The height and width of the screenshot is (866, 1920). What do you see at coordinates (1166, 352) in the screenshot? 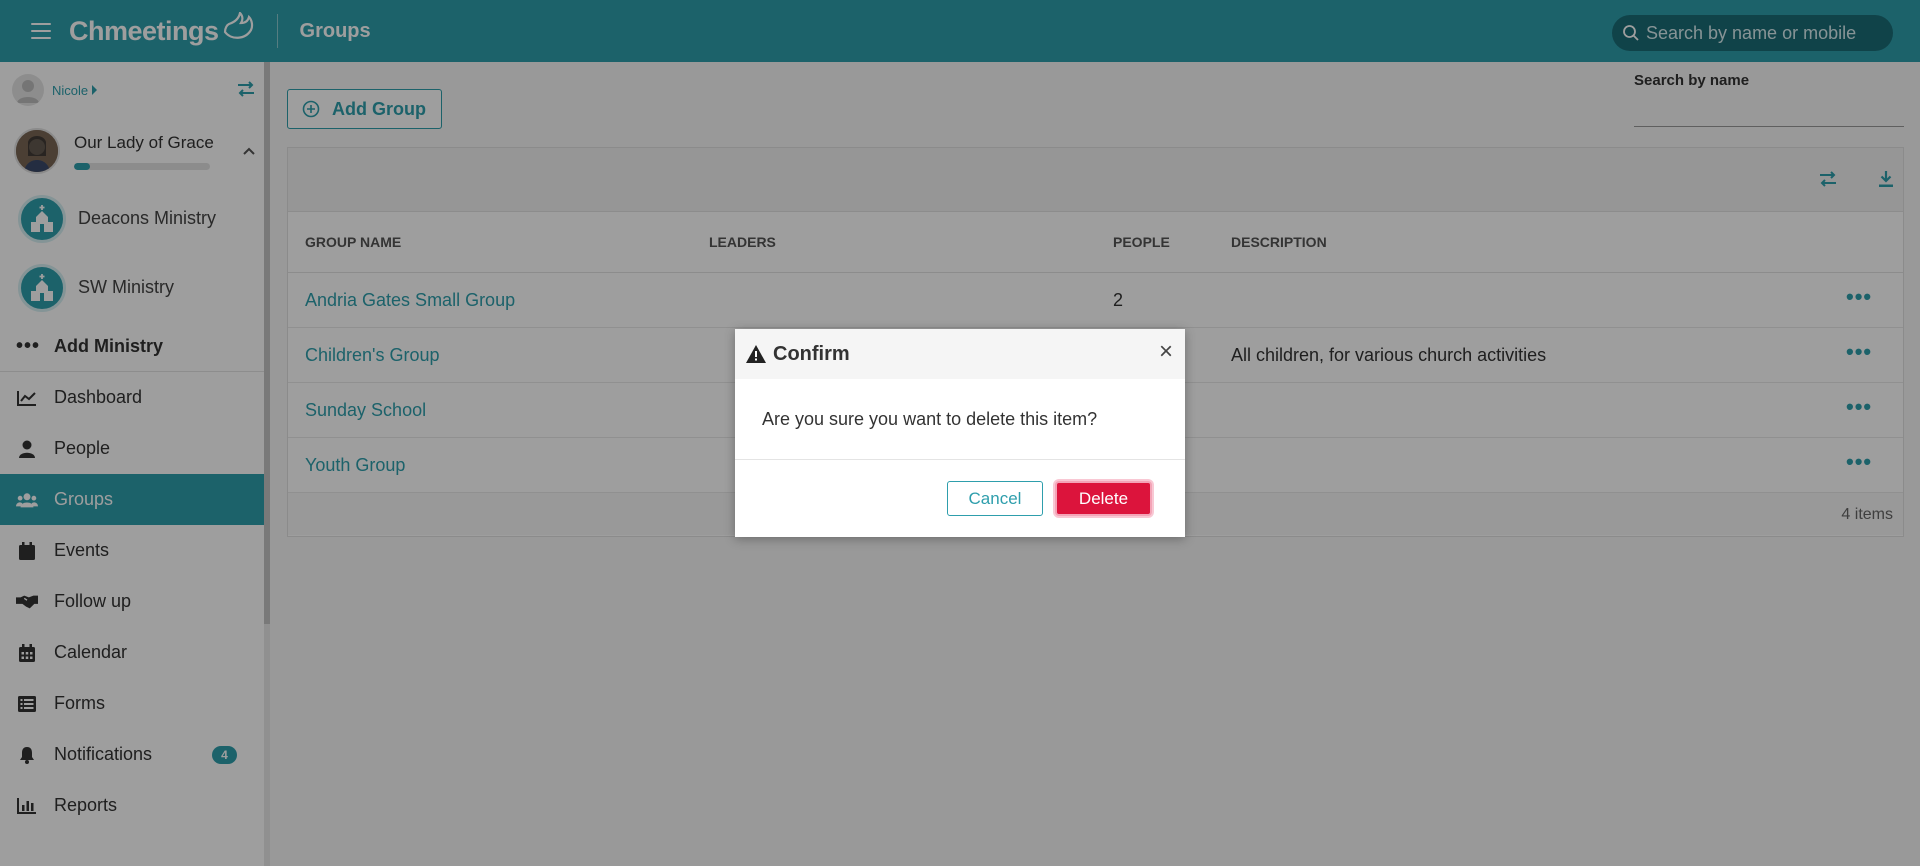
I see `close-icon: ×` at bounding box center [1166, 352].